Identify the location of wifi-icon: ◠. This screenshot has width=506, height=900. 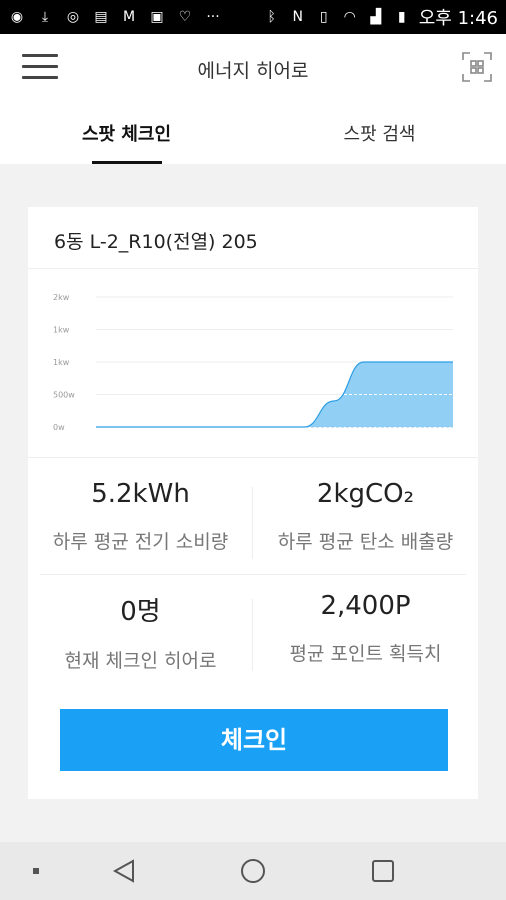
(349, 17).